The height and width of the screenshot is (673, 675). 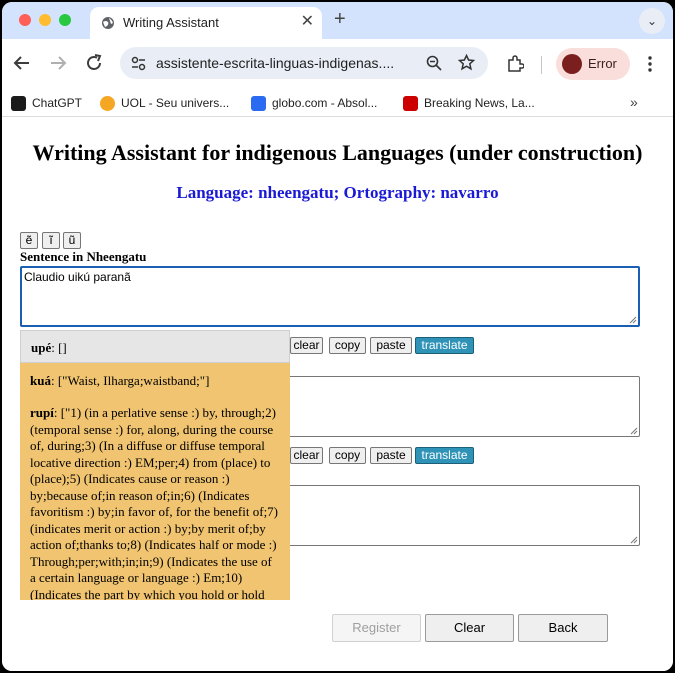 What do you see at coordinates (29, 240) in the screenshot?
I see `char-button-e-tilde: ẽ` at bounding box center [29, 240].